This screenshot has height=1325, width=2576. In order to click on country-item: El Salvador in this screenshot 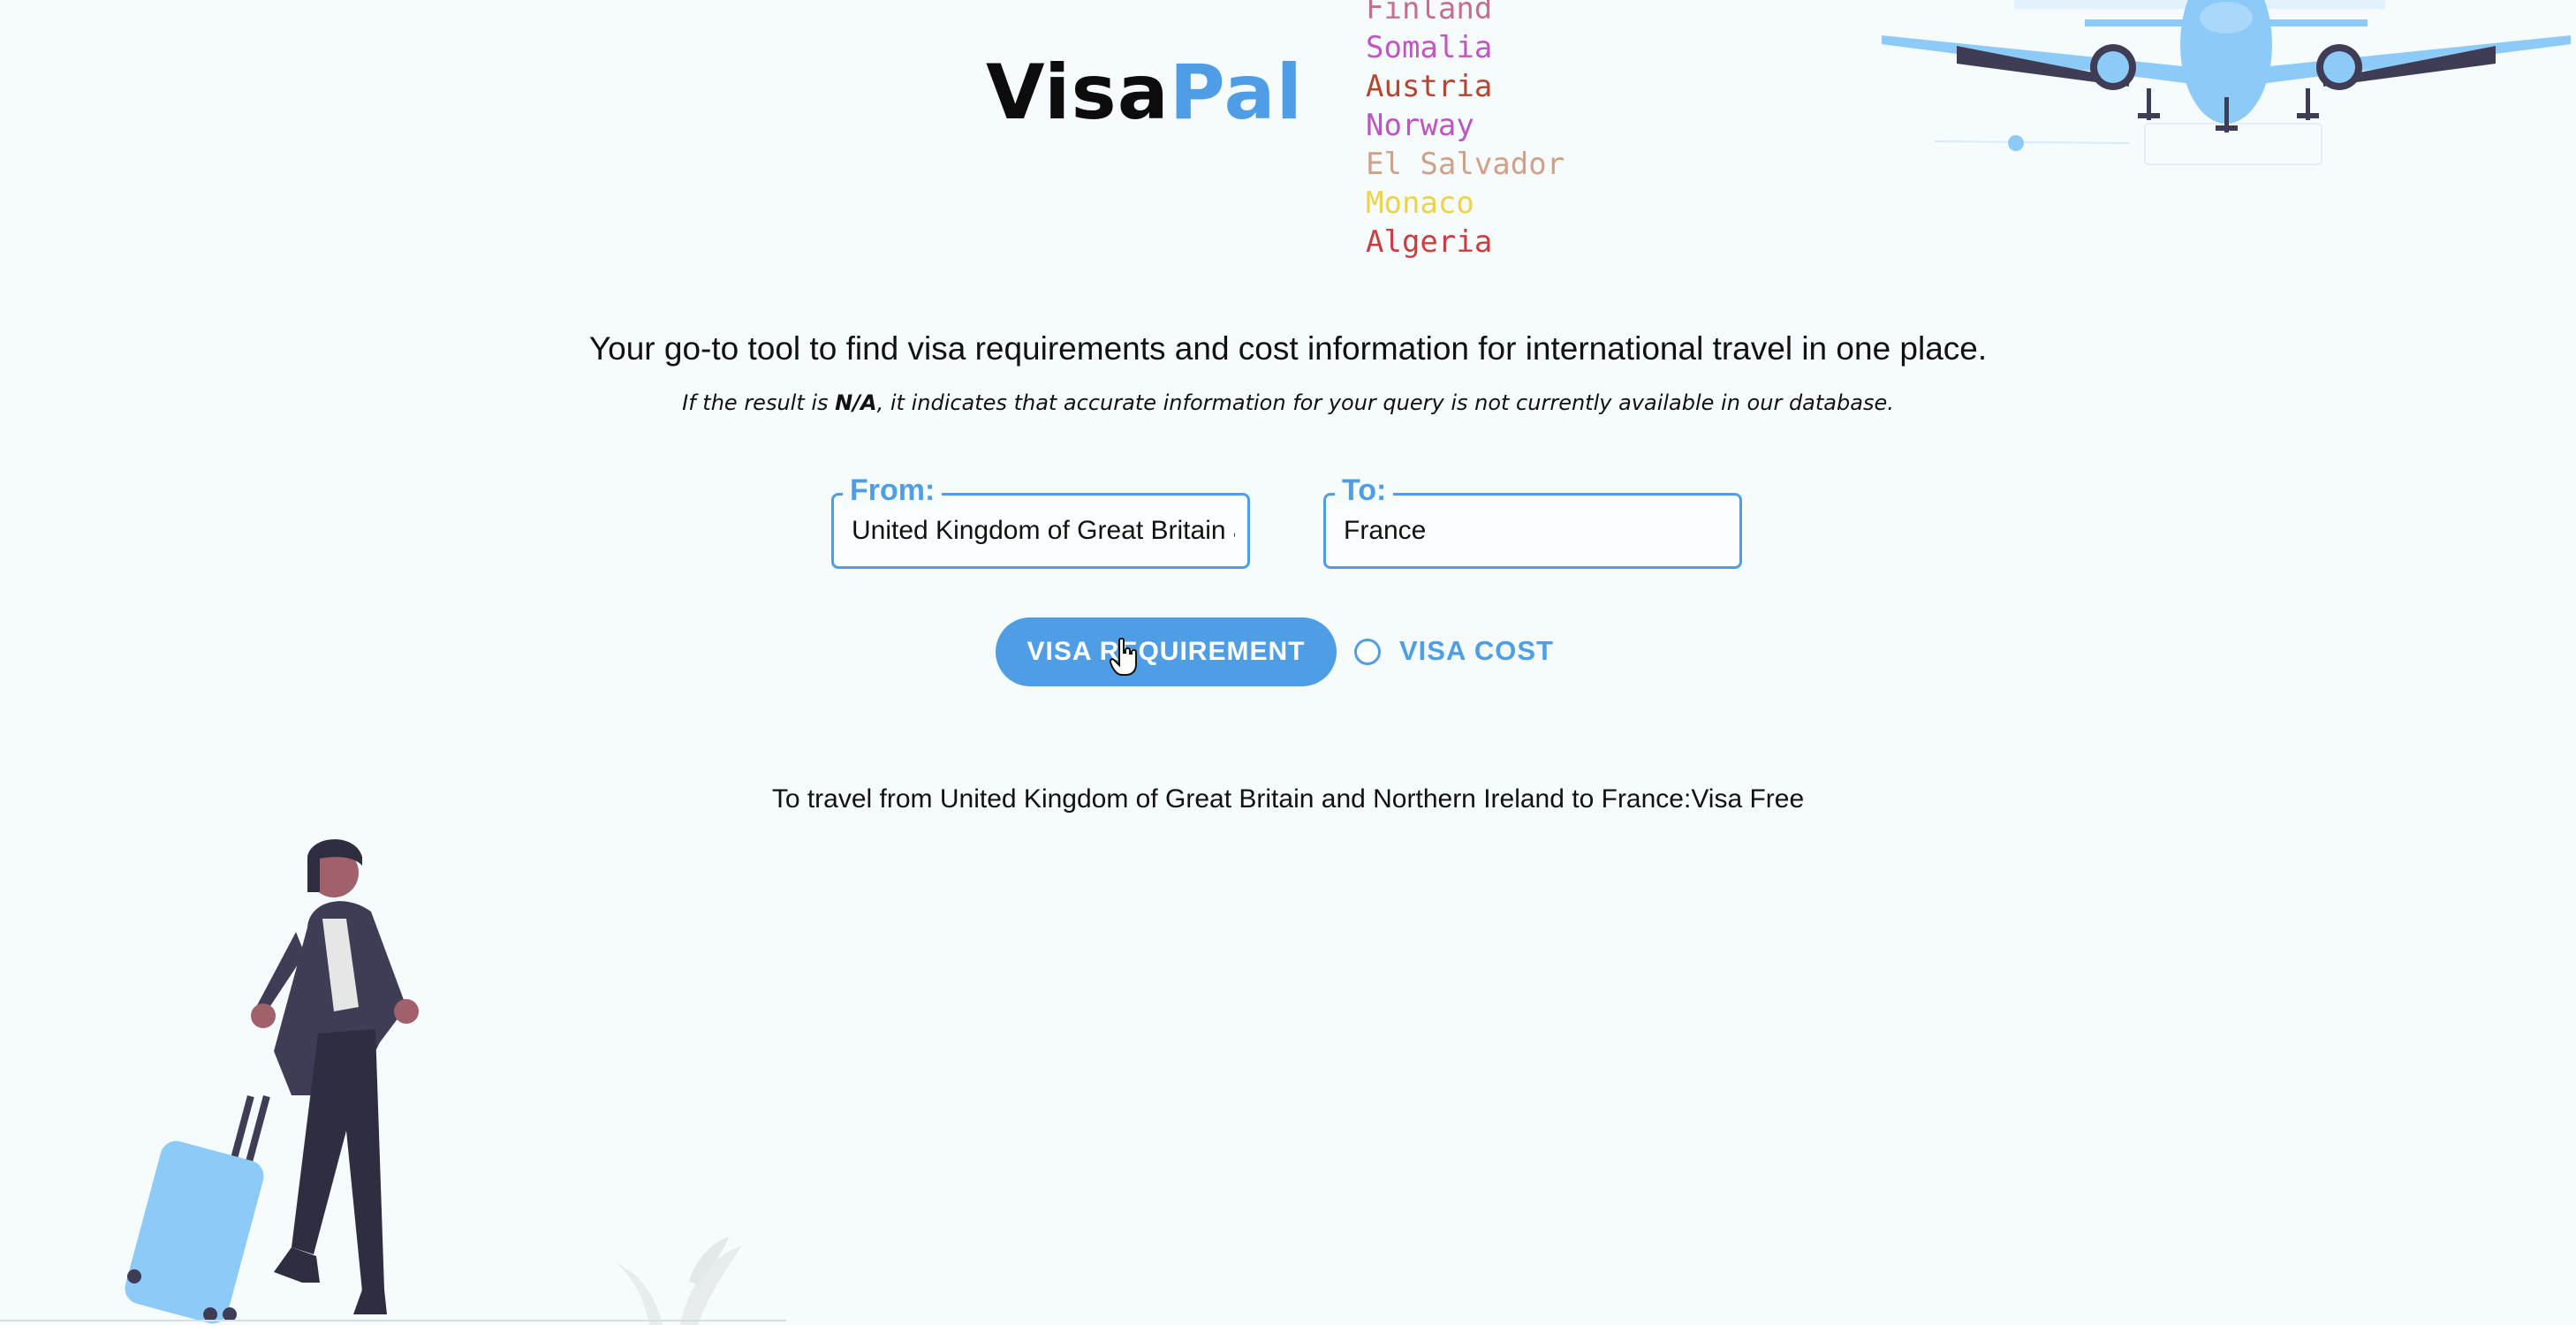, I will do `click(1466, 164)`.